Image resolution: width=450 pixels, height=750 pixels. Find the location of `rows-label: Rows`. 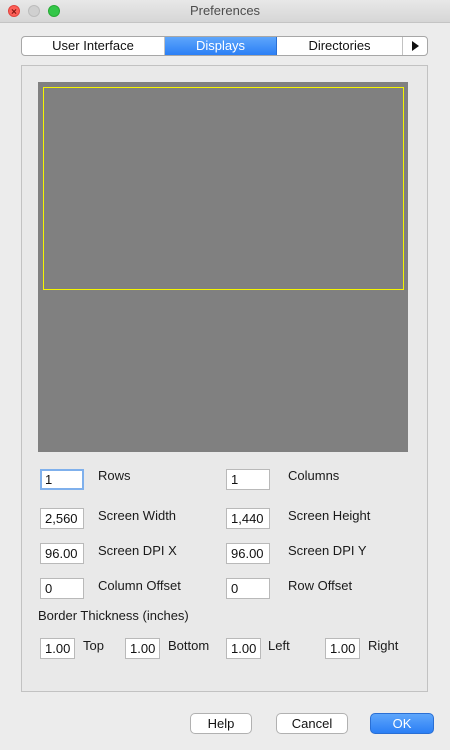

rows-label: Rows is located at coordinates (114, 475).